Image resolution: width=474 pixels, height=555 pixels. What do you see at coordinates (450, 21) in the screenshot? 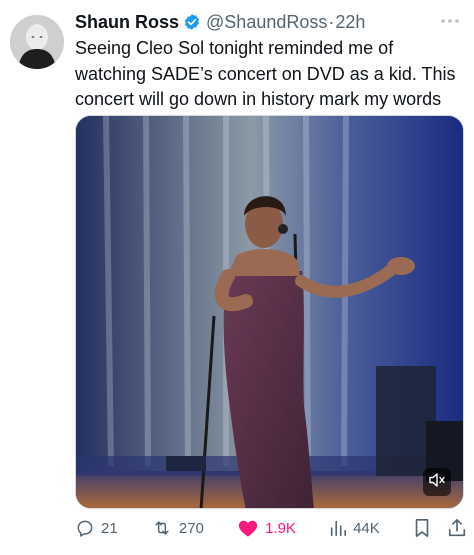
I see `more-icon` at bounding box center [450, 21].